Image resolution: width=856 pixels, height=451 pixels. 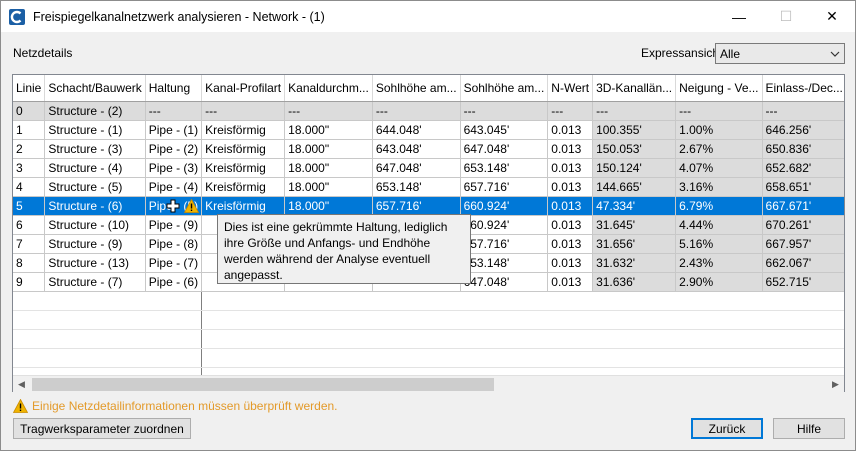 I want to click on table-cell: Structure - (3), so click(x=95, y=149).